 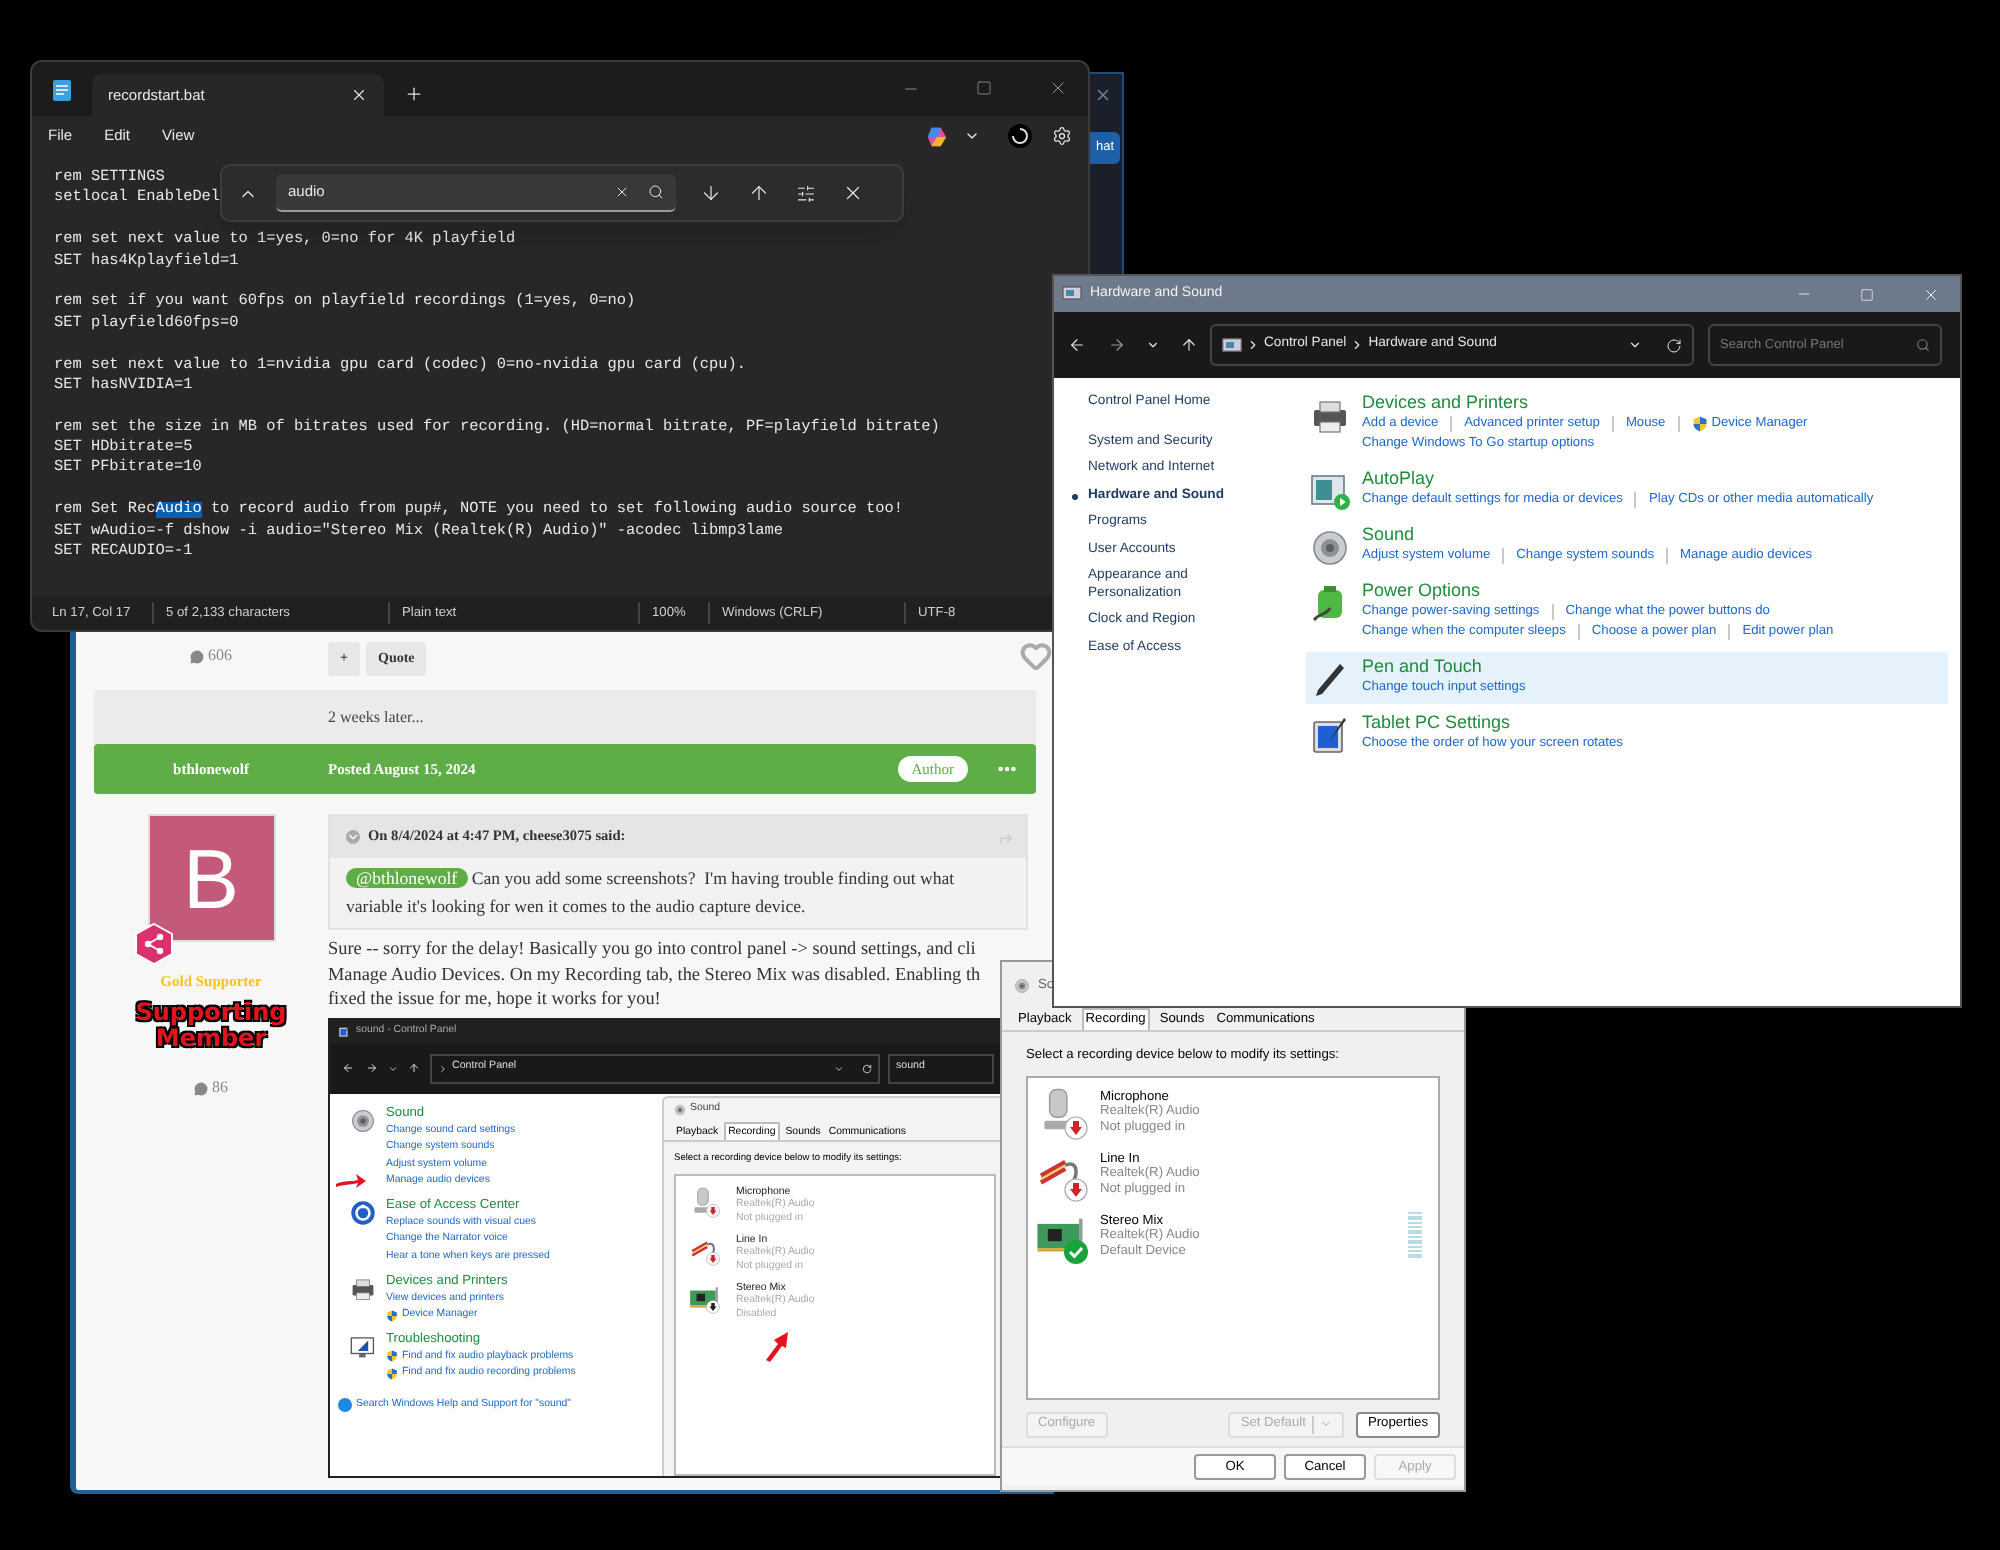 What do you see at coordinates (1020, 136) in the screenshot?
I see `account-icon` at bounding box center [1020, 136].